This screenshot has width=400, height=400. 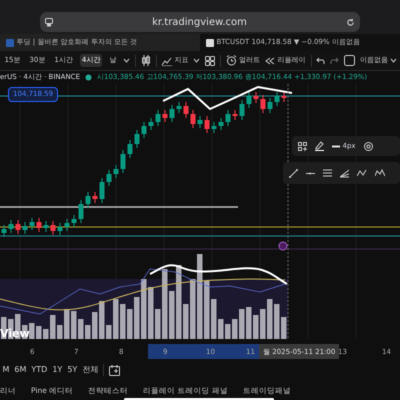 I want to click on candles-icon, so click(x=145, y=60).